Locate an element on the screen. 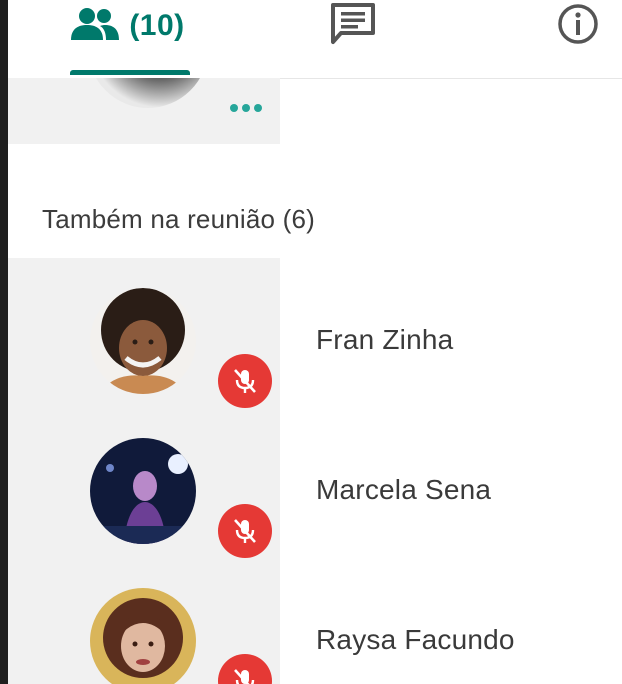  people-icon is located at coordinates (95, 26).